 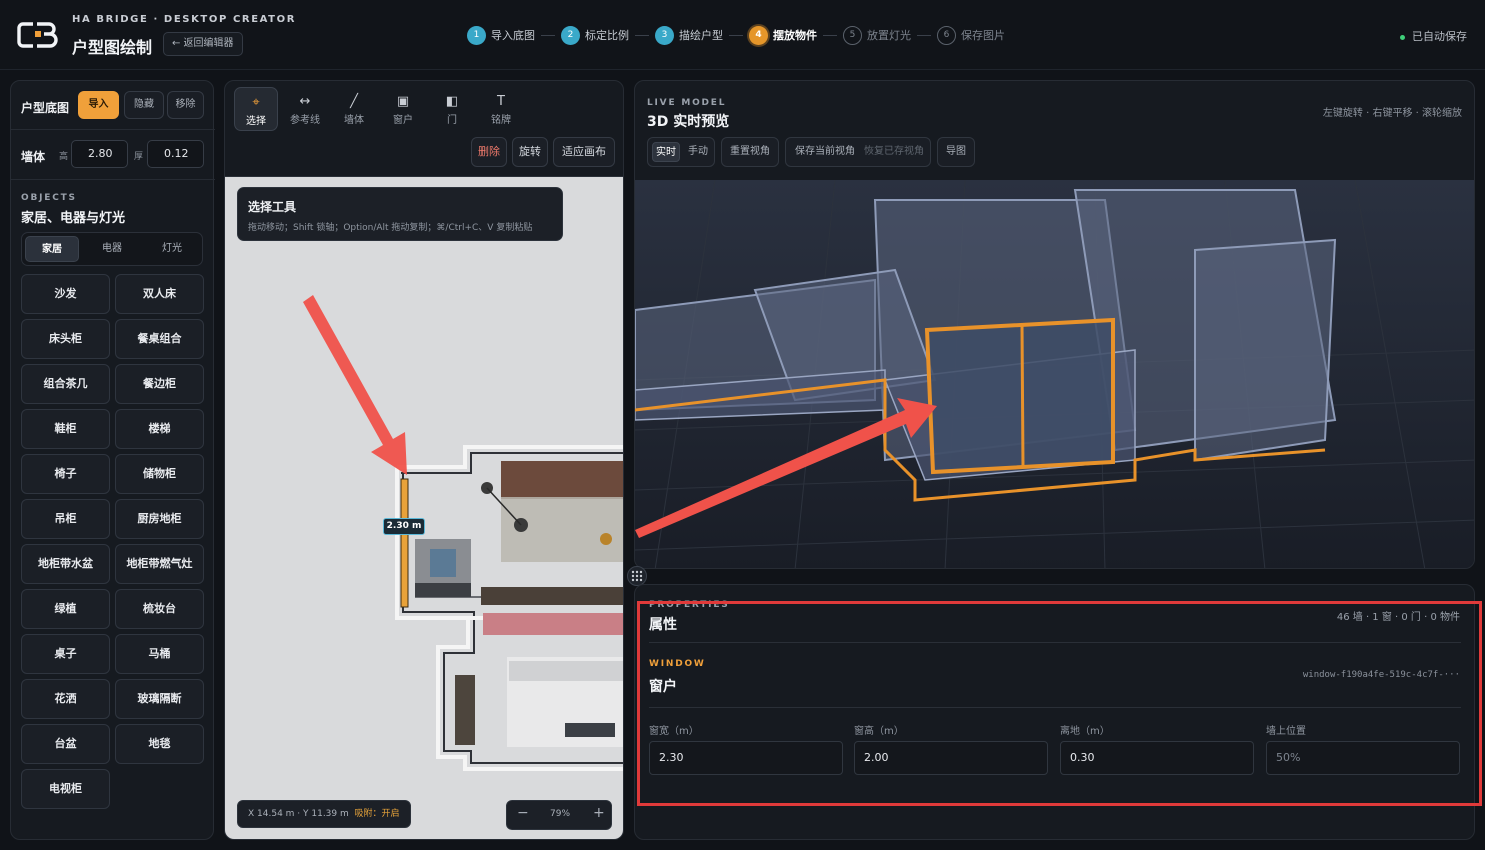 What do you see at coordinates (403, 101) in the screenshot?
I see `window-tool-icon: ▣` at bounding box center [403, 101].